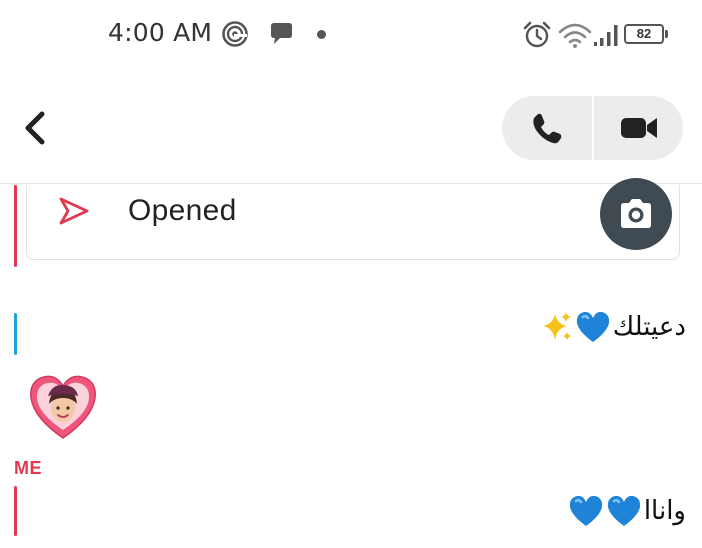 This screenshot has width=702, height=548. Describe the element at coordinates (28, 468) in the screenshot. I see `sender-label-me: ME` at that location.